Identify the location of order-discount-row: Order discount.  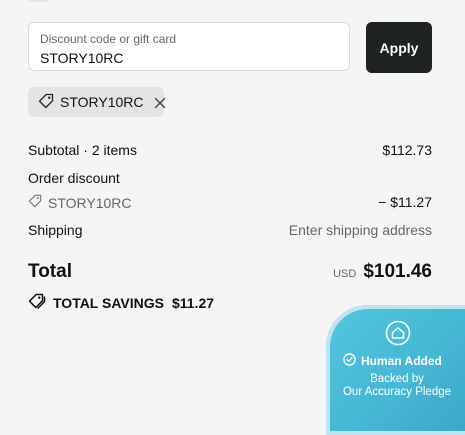
(230, 179).